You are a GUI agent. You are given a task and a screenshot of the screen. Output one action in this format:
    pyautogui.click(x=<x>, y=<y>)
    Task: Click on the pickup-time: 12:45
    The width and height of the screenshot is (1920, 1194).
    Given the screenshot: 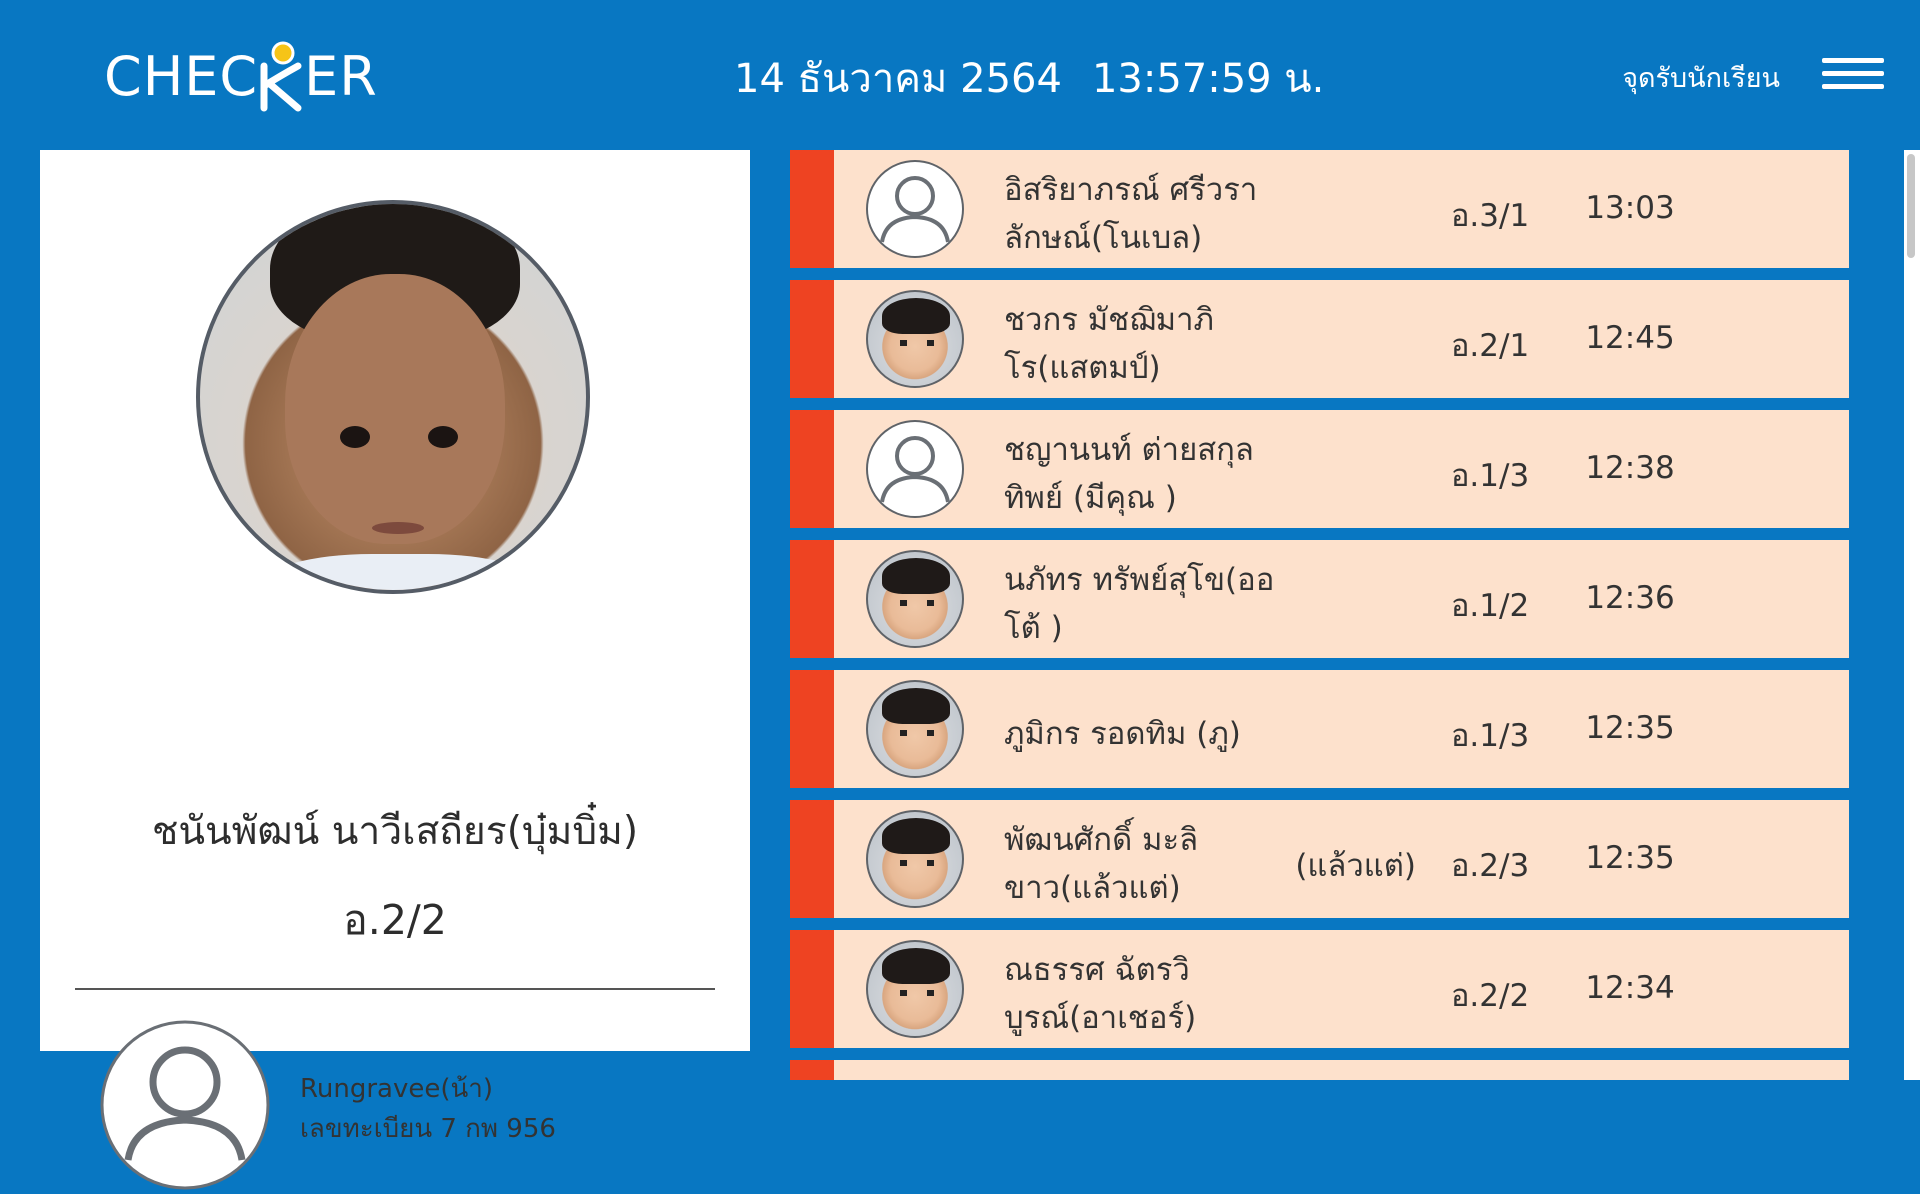 What is the action you would take?
    pyautogui.click(x=1630, y=338)
    